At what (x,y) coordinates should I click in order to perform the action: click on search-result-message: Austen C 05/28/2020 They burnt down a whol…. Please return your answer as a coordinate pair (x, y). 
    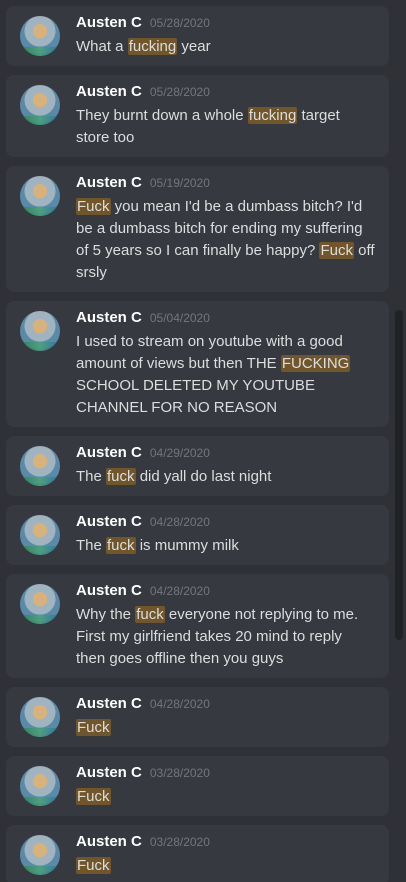
    Looking at the image, I should click on (197, 116).